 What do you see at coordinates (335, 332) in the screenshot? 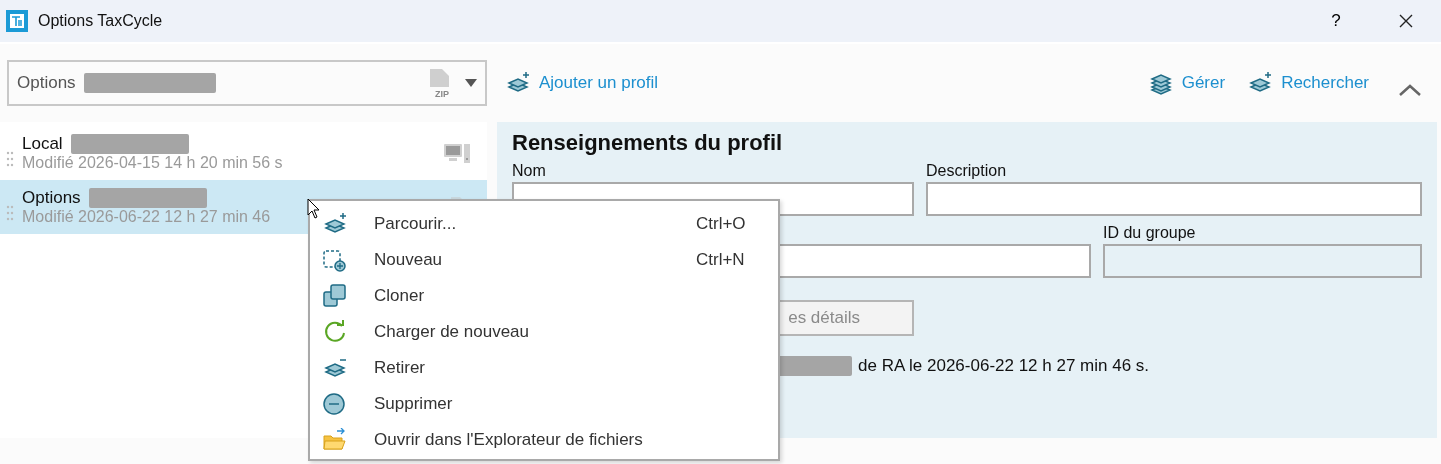
I see `reload-icon` at bounding box center [335, 332].